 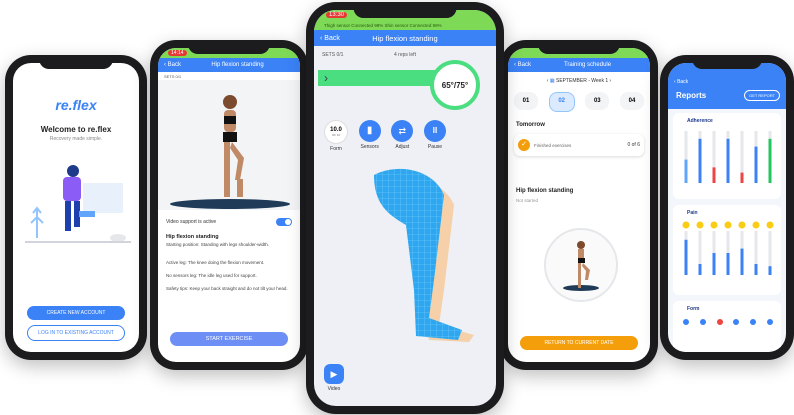 What do you see at coordinates (597, 101) in the screenshot?
I see `day-tab: 03` at bounding box center [597, 101].